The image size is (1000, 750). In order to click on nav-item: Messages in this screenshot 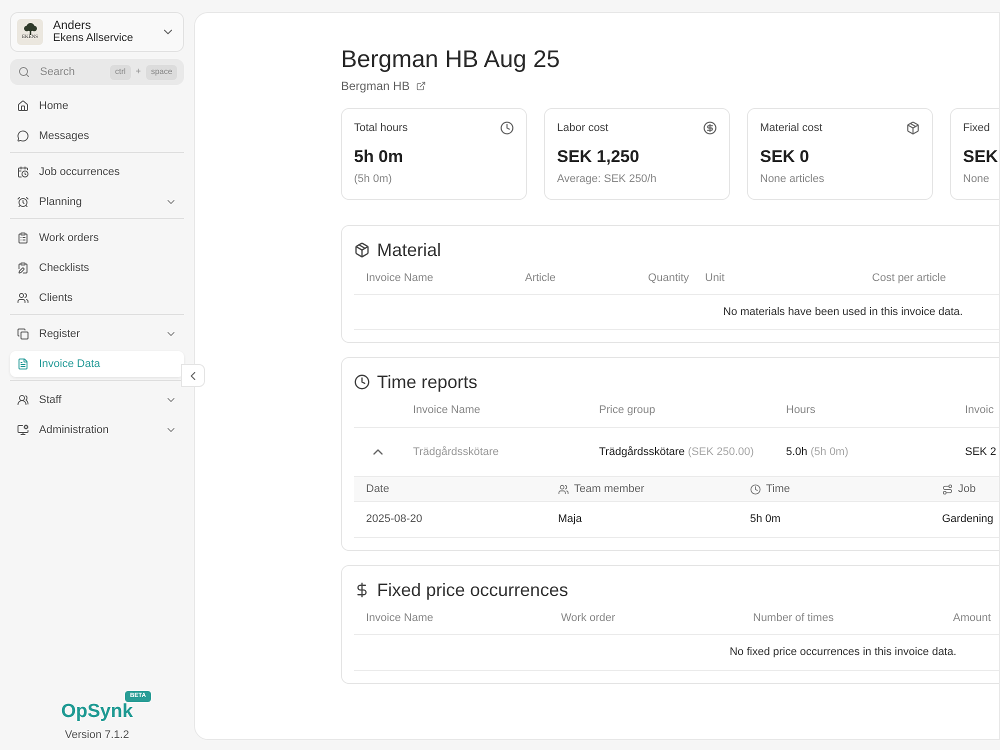, I will do `click(97, 136)`.